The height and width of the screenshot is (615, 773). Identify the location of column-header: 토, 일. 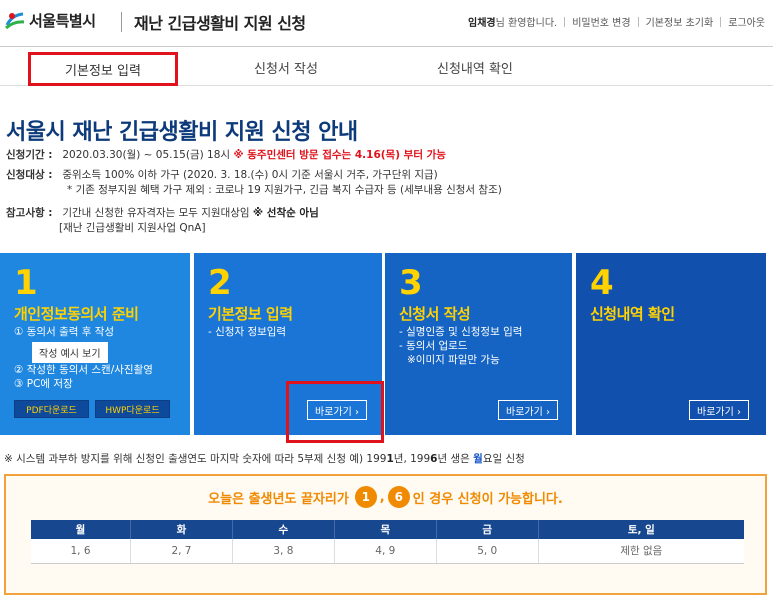
(641, 529).